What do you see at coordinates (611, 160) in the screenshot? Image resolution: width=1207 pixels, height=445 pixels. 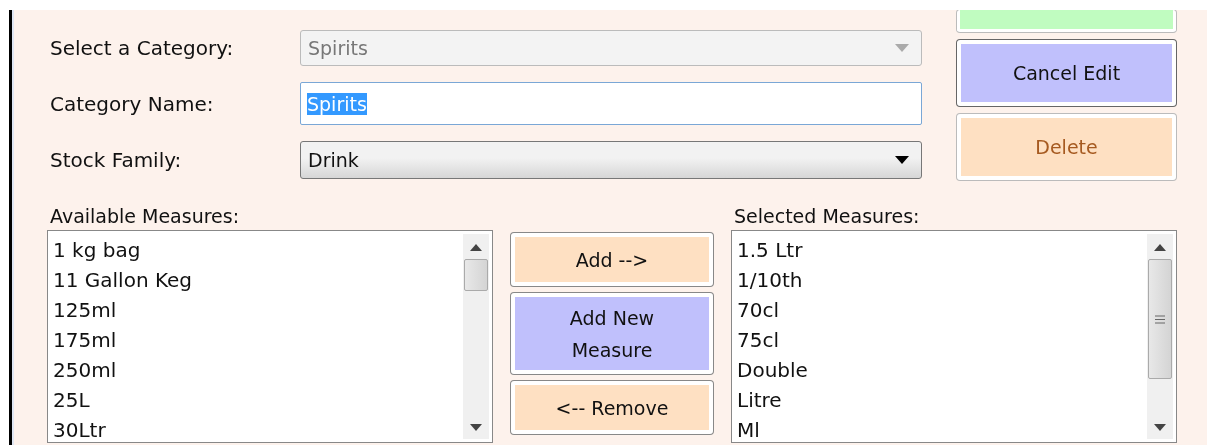 I see `dropdown: Drink` at bounding box center [611, 160].